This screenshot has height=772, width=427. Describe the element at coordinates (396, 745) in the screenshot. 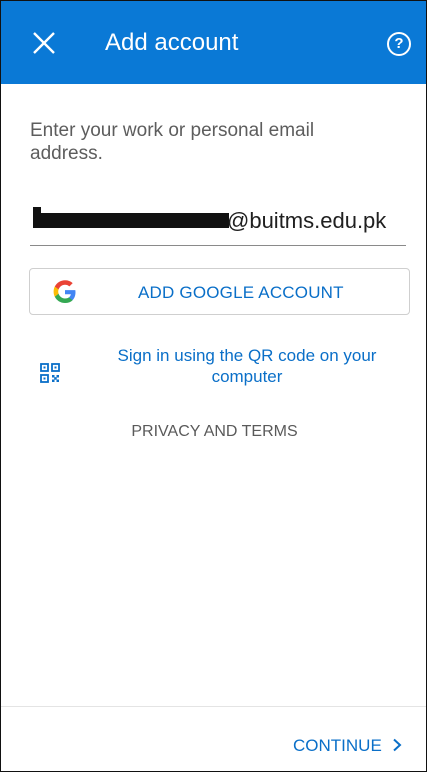

I see `chevron-right-icon` at that location.